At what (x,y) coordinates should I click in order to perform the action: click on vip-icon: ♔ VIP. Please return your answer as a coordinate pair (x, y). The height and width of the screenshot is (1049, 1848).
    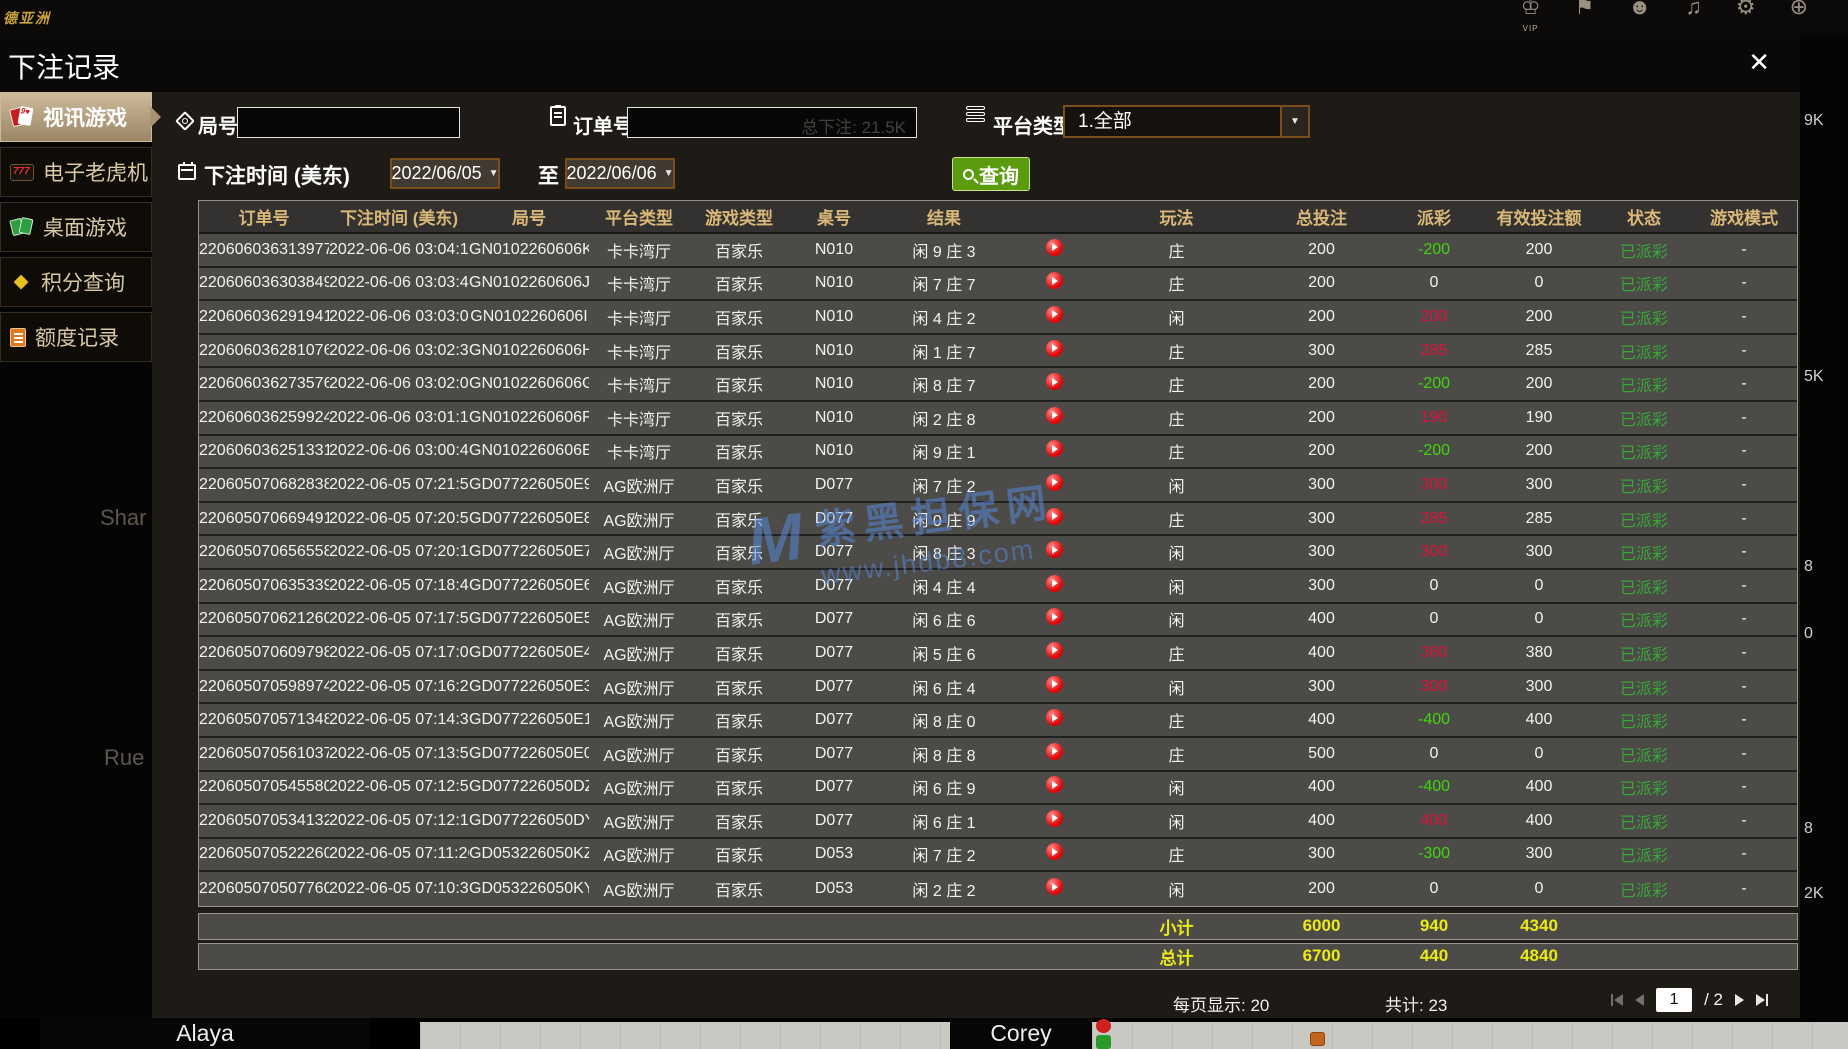
    Looking at the image, I should click on (1531, 17).